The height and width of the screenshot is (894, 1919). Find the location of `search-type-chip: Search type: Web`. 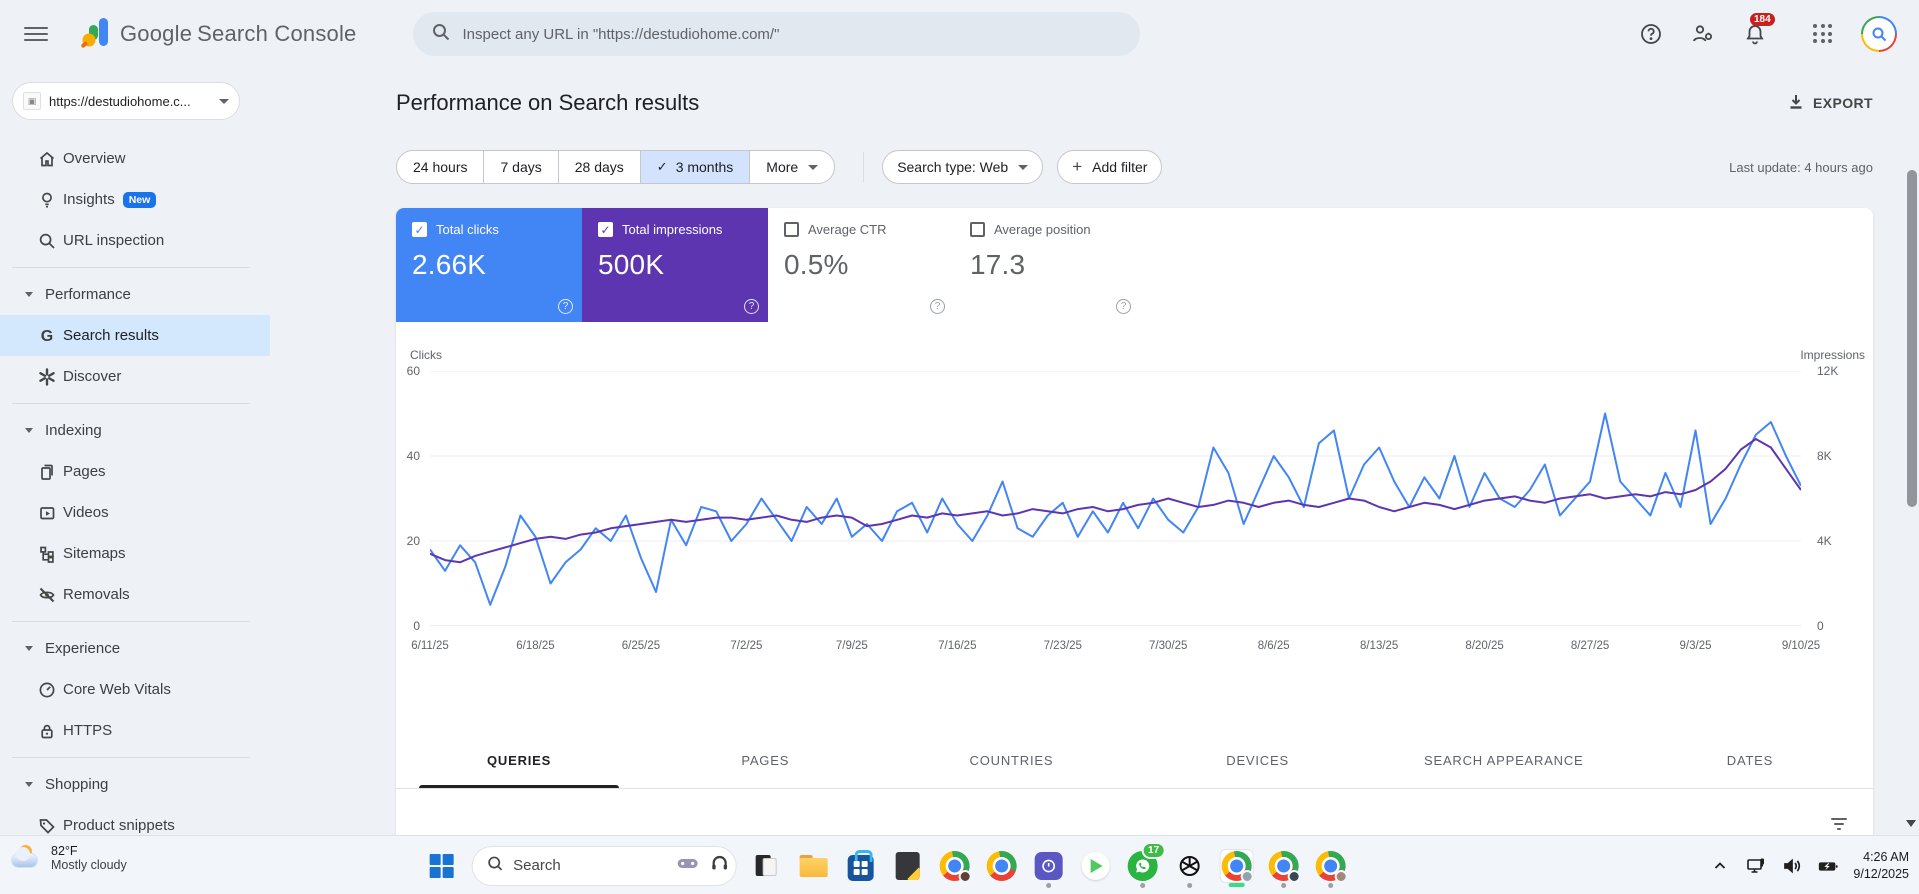

search-type-chip: Search type: Web is located at coordinates (963, 167).